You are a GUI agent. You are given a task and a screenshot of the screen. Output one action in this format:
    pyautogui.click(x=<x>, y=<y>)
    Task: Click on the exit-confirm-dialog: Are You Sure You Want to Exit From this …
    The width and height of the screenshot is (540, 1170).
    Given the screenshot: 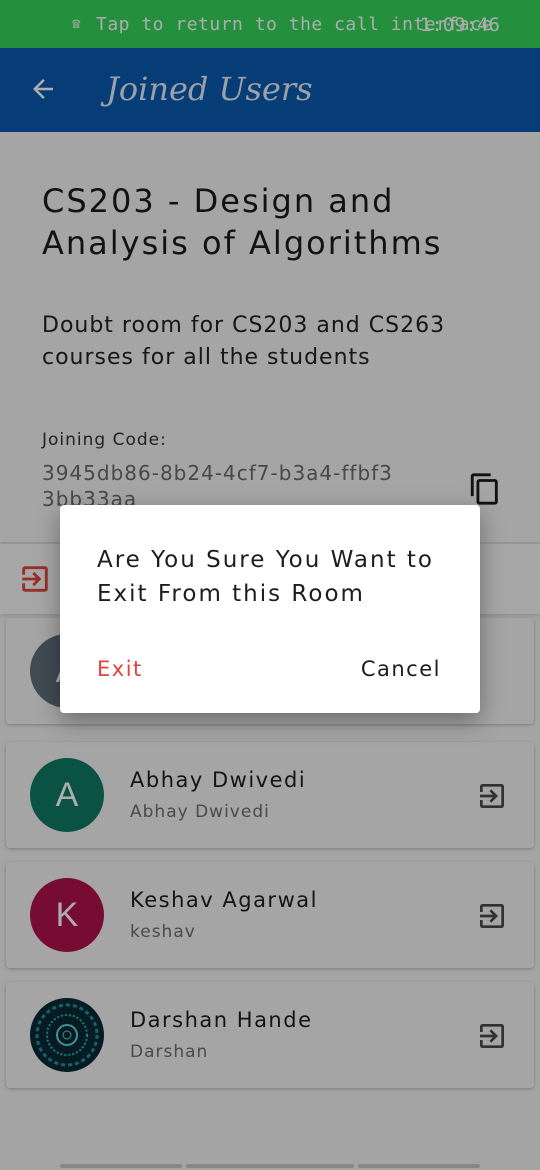 What is the action you would take?
    pyautogui.click(x=270, y=609)
    